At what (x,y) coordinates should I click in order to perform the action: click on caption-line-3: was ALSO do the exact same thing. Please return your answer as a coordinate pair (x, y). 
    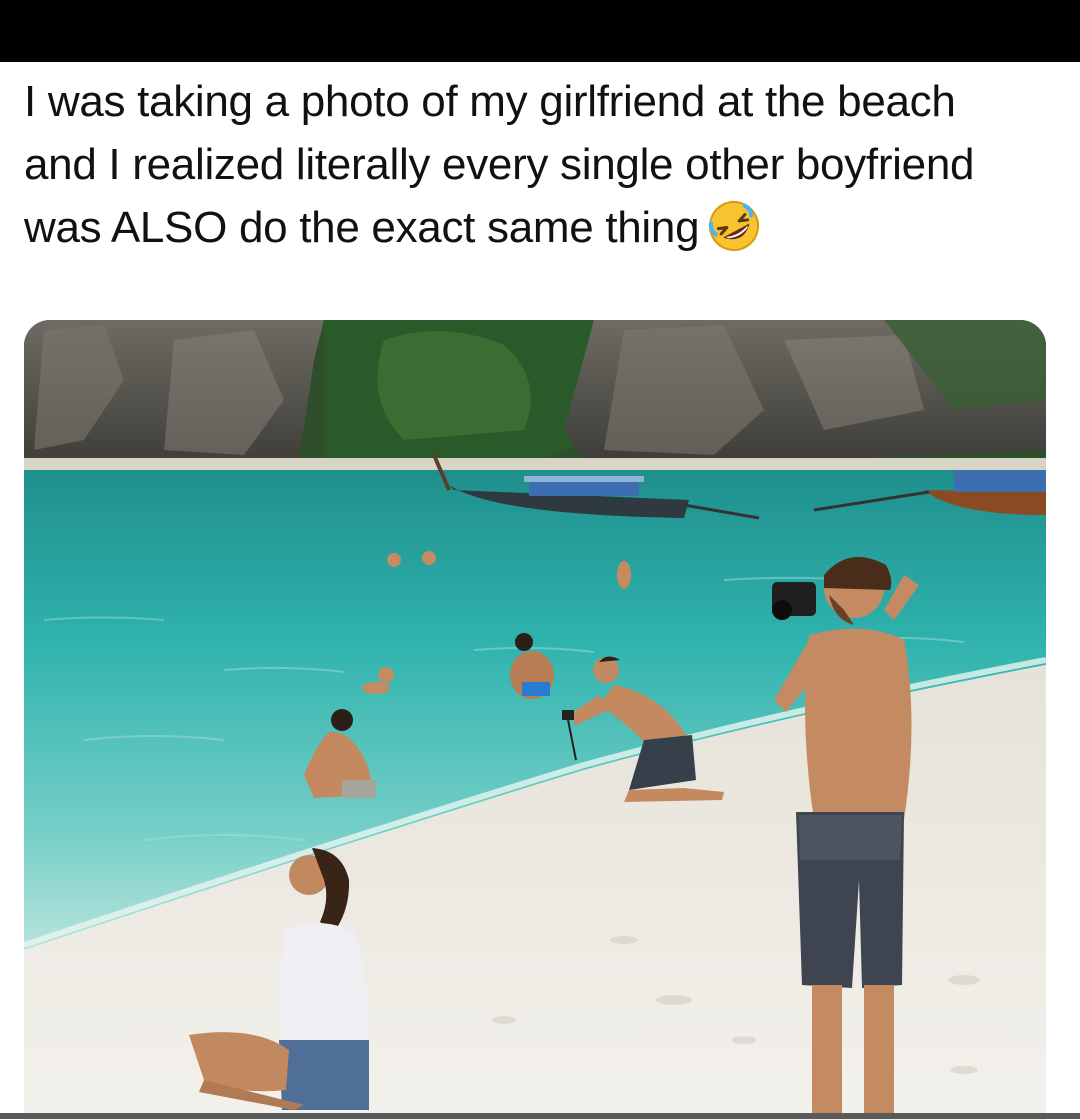
    Looking at the image, I should click on (544, 227).